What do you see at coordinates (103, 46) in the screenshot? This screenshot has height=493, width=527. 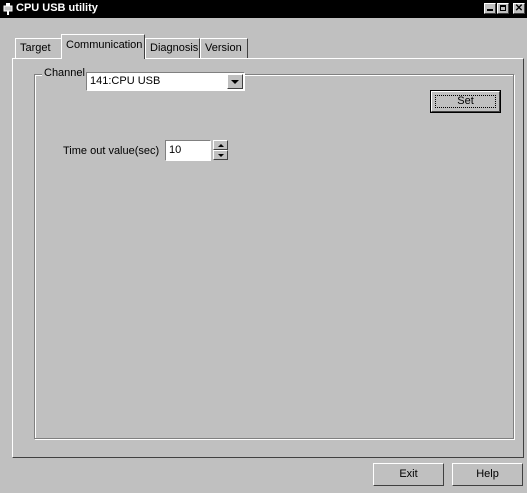 I see `tab-communication: Communication` at bounding box center [103, 46].